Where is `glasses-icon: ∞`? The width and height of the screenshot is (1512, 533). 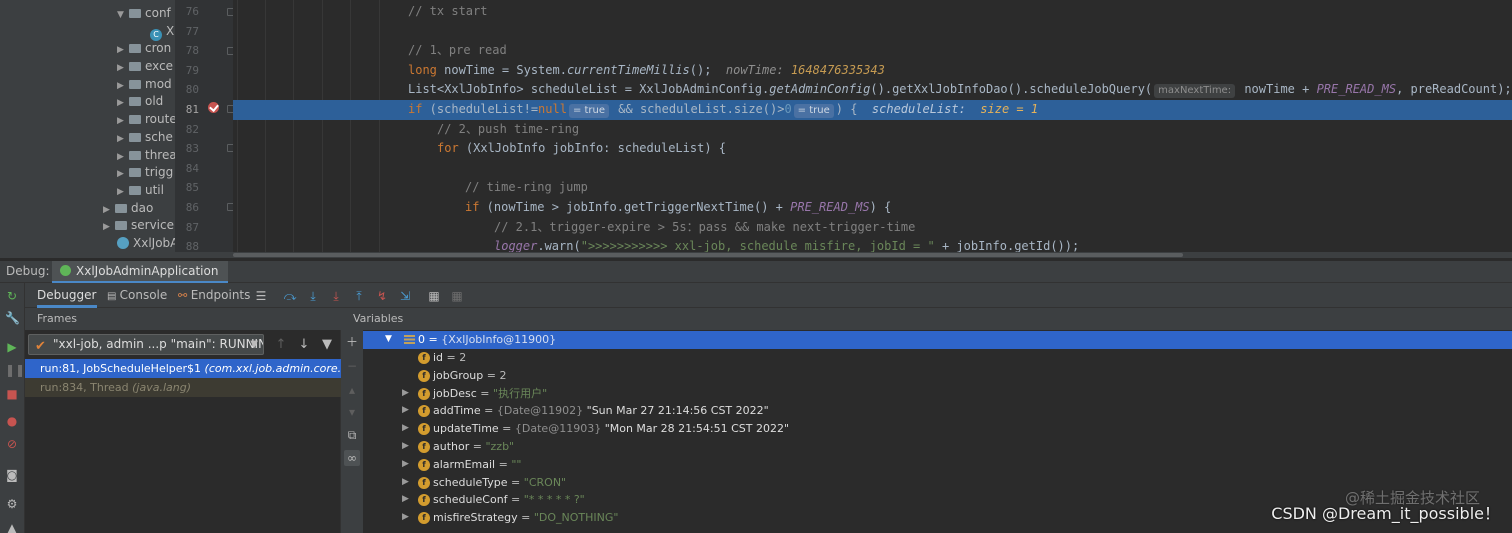 glasses-icon: ∞ is located at coordinates (352, 458).